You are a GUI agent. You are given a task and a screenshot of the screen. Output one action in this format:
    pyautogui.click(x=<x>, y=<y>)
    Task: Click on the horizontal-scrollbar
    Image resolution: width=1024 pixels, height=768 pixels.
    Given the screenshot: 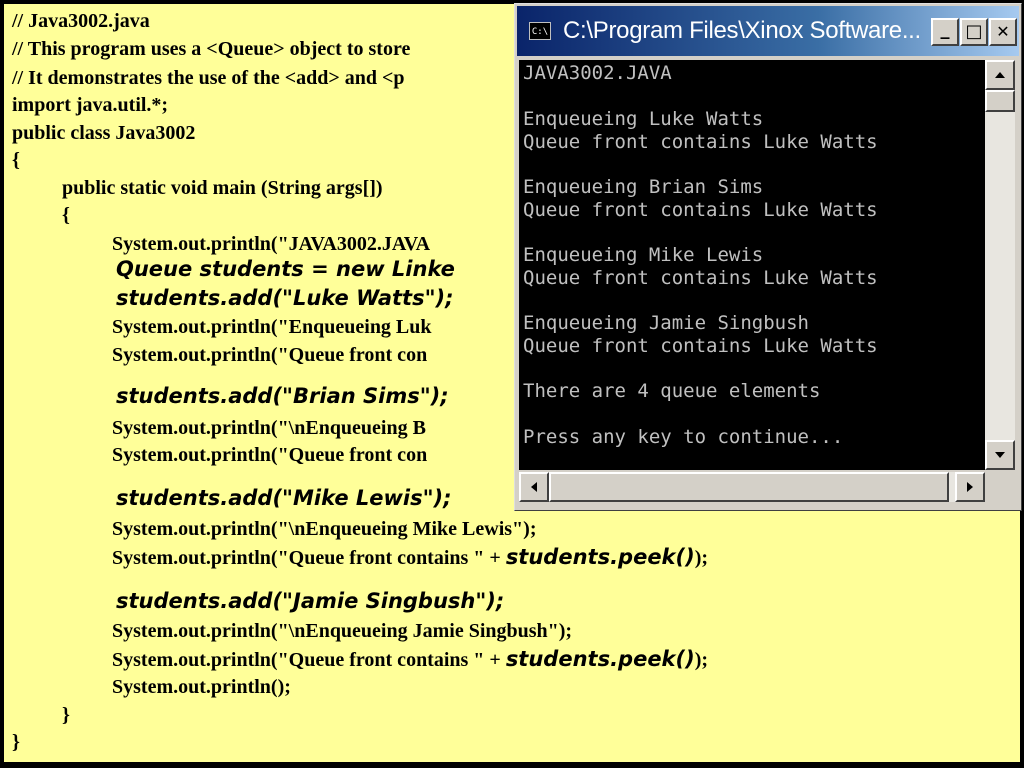 What is the action you would take?
    pyautogui.click(x=752, y=487)
    